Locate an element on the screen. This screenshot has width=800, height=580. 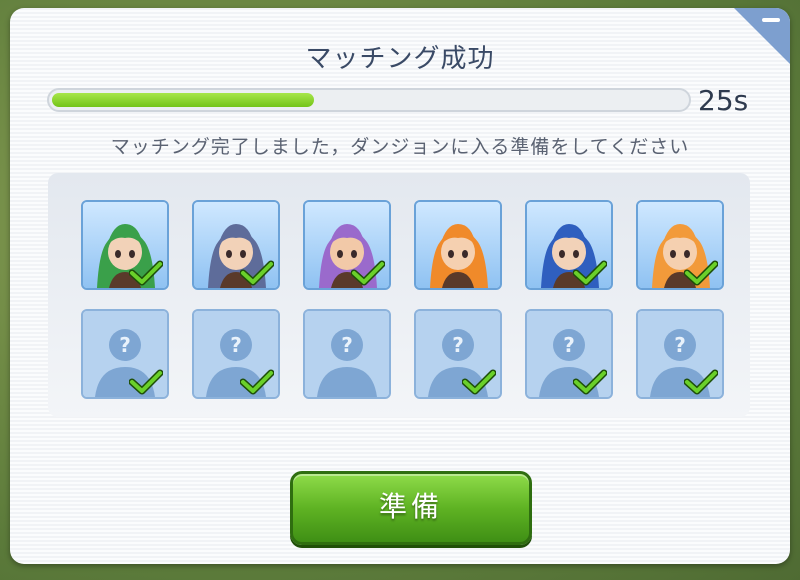
unknown-avatar-icon: ? is located at coordinates (347, 354).